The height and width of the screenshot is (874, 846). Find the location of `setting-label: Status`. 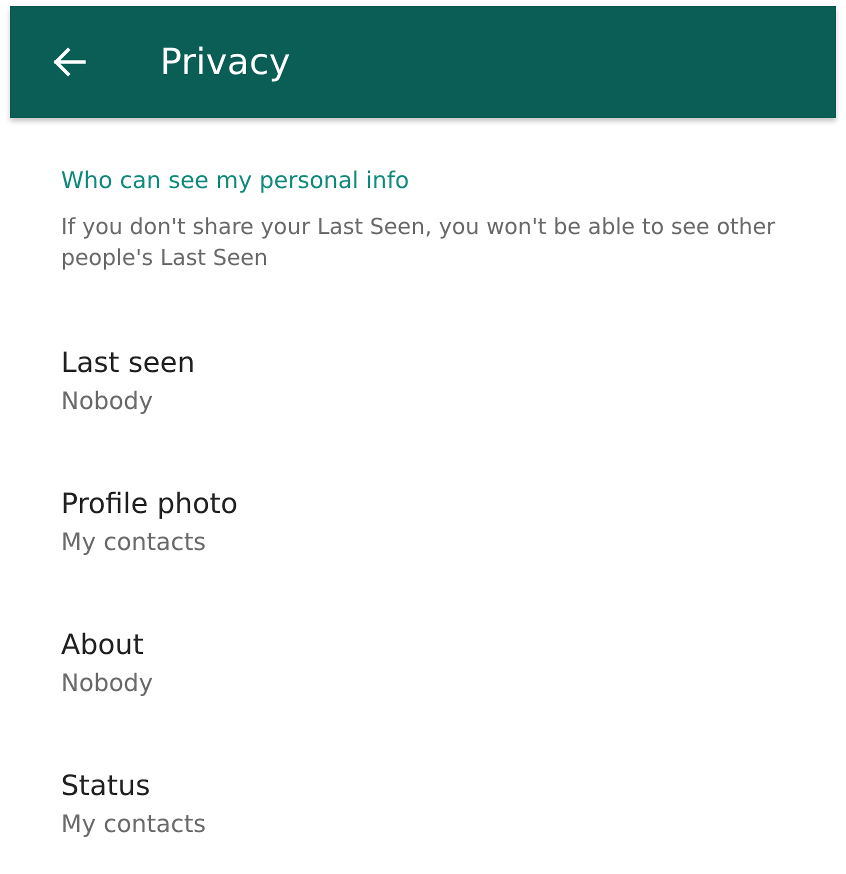

setting-label: Status is located at coordinates (105, 785).